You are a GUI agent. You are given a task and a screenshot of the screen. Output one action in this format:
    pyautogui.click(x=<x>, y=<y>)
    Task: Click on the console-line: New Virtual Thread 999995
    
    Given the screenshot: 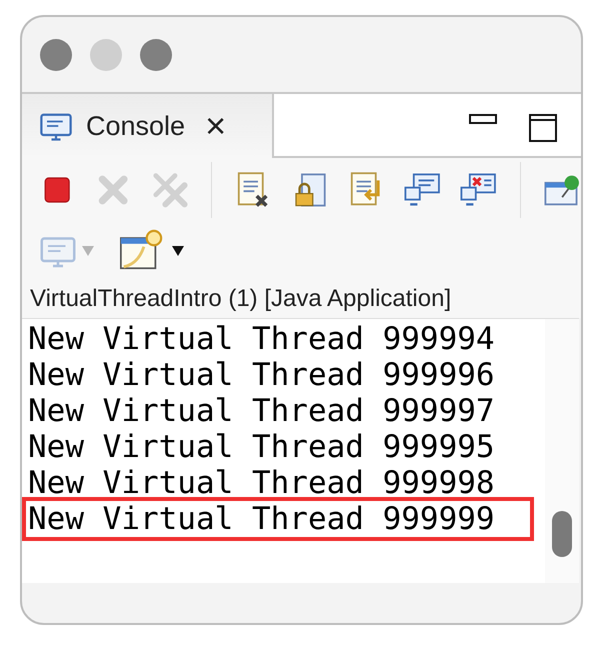 What is the action you would take?
    pyautogui.click(x=261, y=447)
    